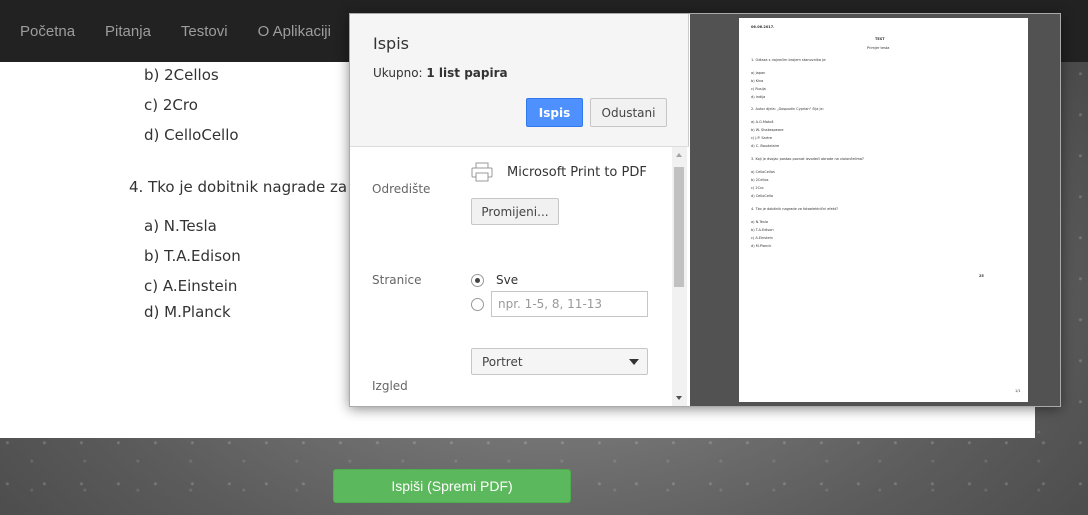 This screenshot has height=515, width=1088. What do you see at coordinates (204, 31) in the screenshot?
I see `nav-item-tests: Testovi` at bounding box center [204, 31].